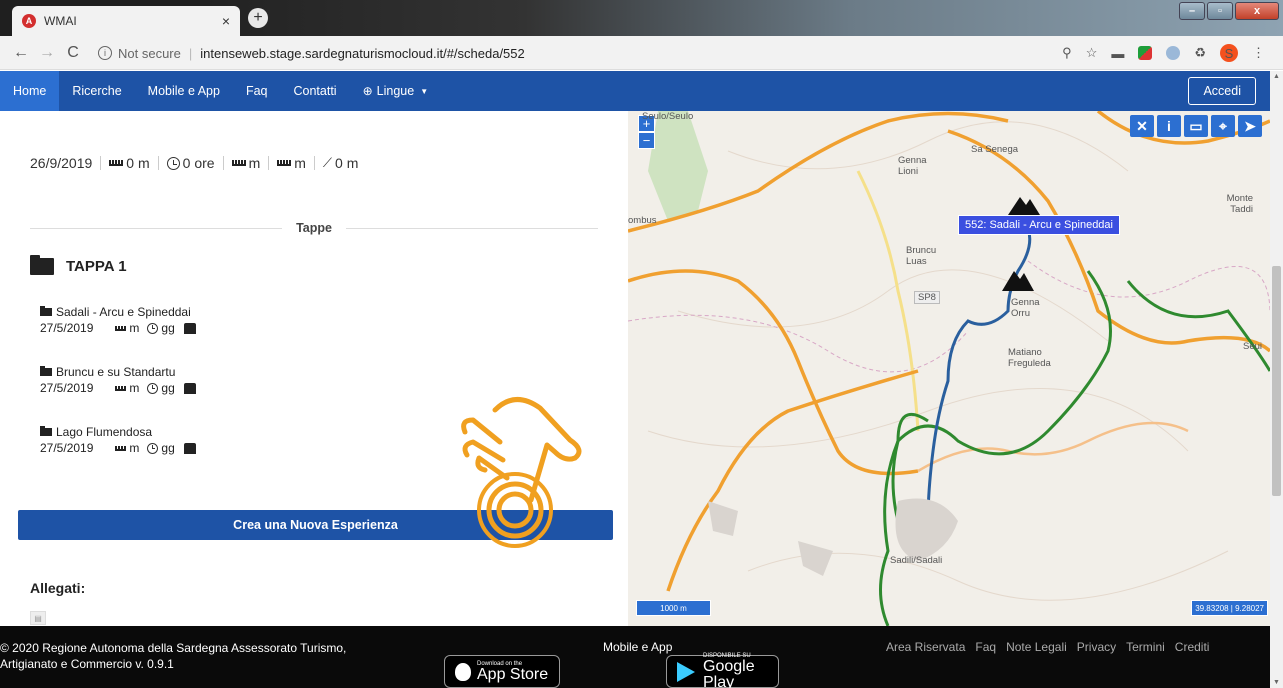  What do you see at coordinates (925, 647) in the screenshot?
I see `footer-link-area-riservata: Area Riservata` at bounding box center [925, 647].